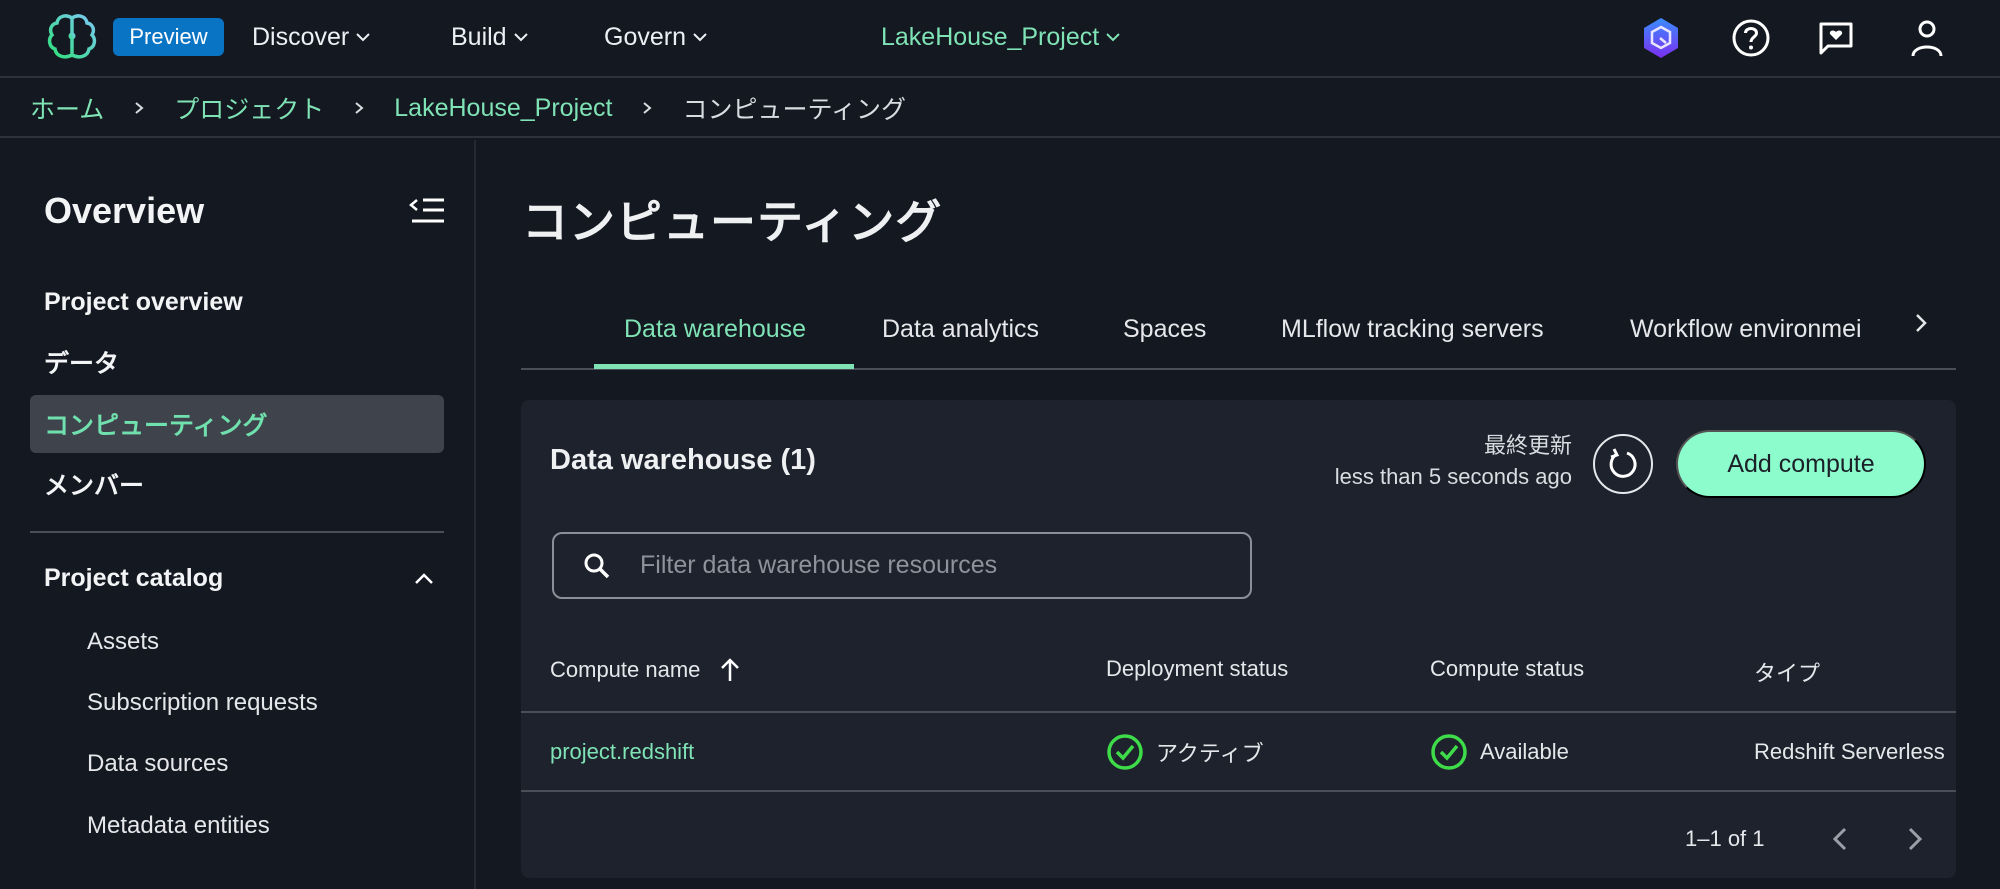 This screenshot has height=889, width=2000. Describe the element at coordinates (730, 669) in the screenshot. I see `sort-ascending-icon` at that location.